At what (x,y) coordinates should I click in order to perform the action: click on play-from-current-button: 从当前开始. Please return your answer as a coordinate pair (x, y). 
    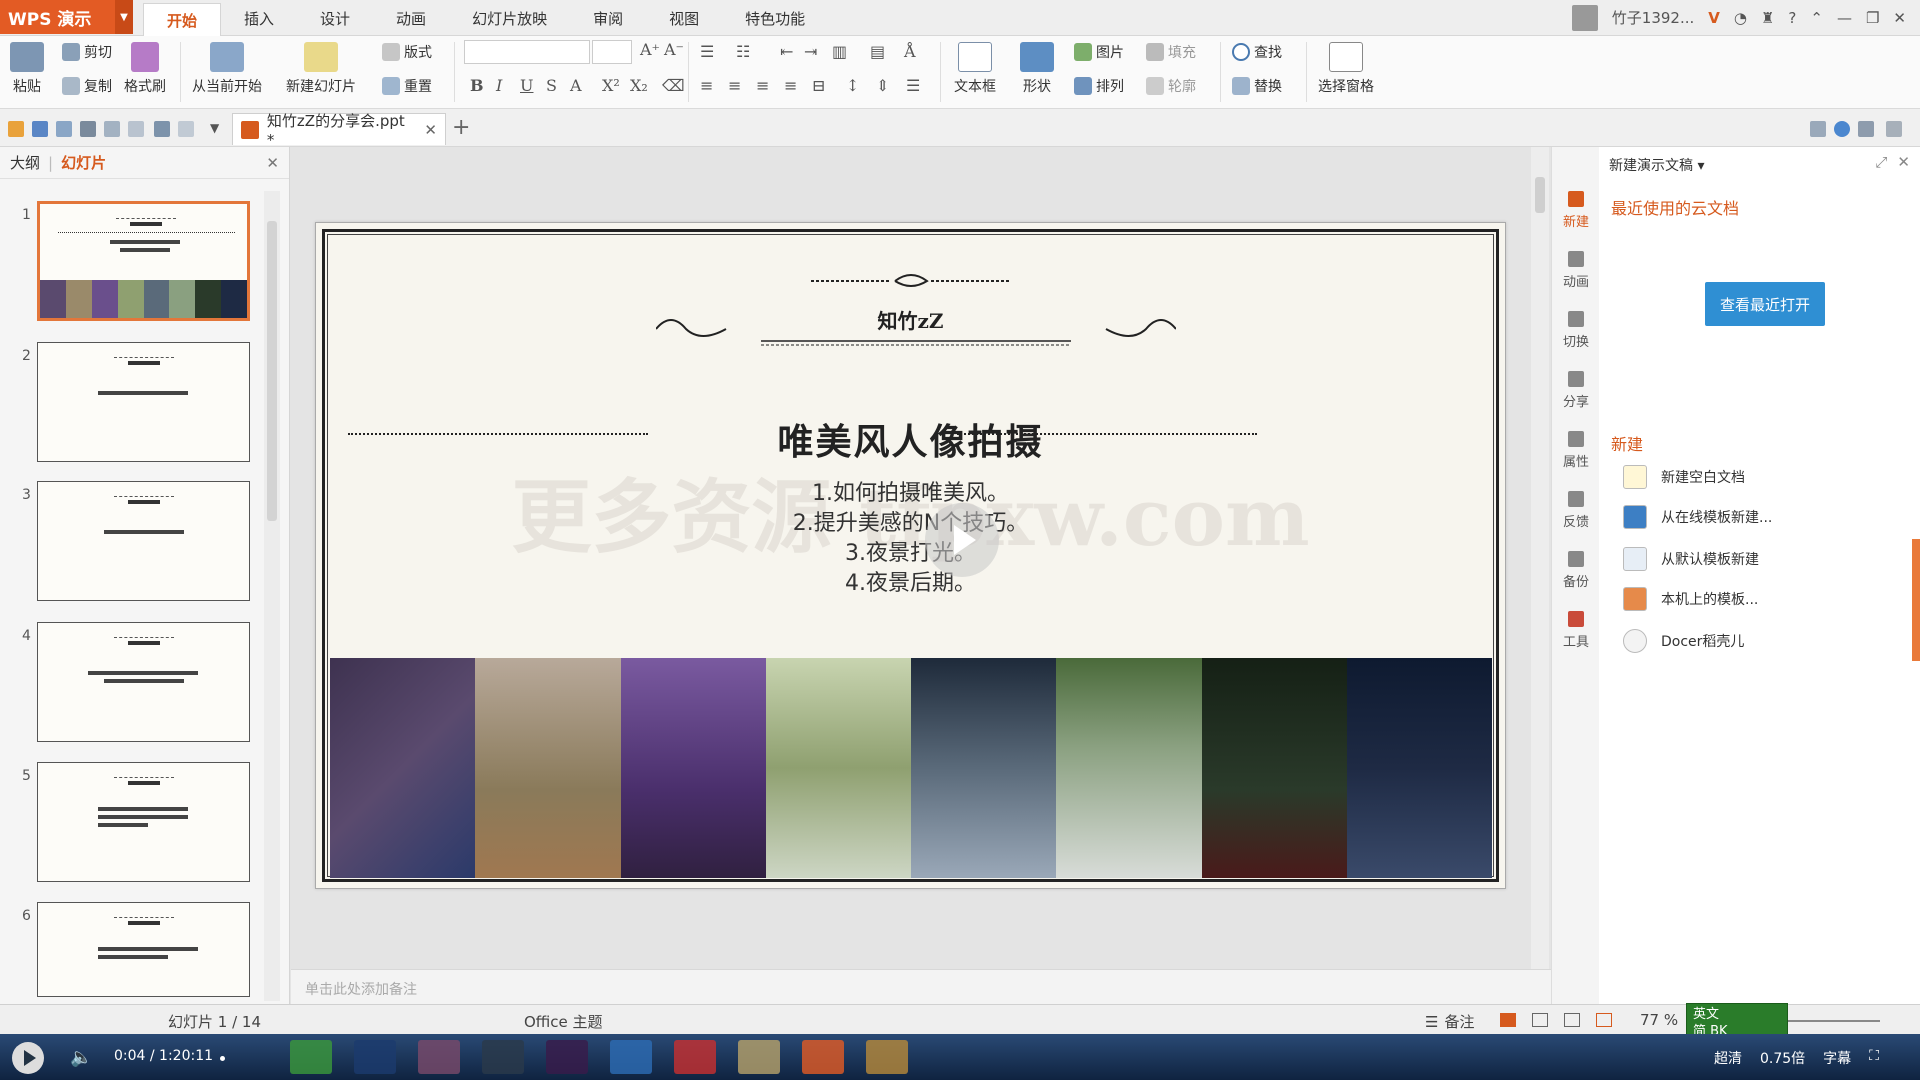
    Looking at the image, I should click on (227, 69).